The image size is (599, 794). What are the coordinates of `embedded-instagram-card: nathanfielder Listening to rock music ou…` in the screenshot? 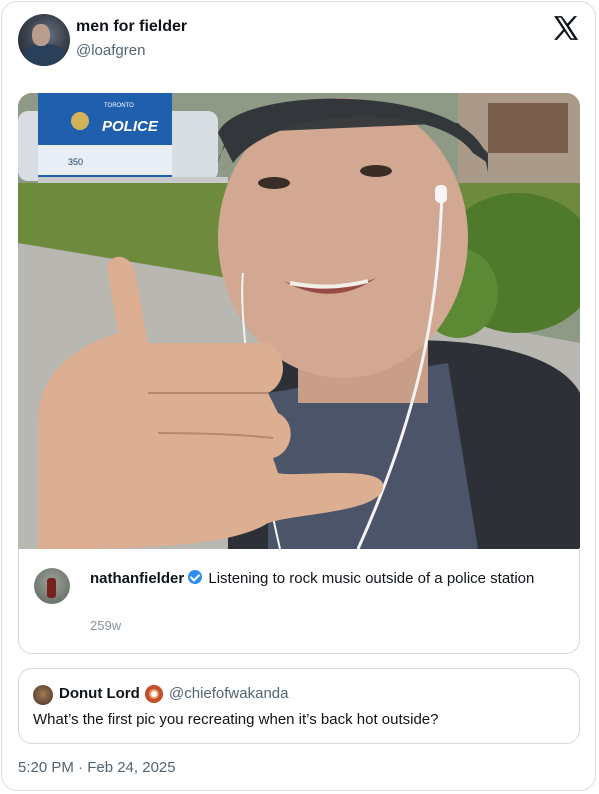 It's located at (299, 601).